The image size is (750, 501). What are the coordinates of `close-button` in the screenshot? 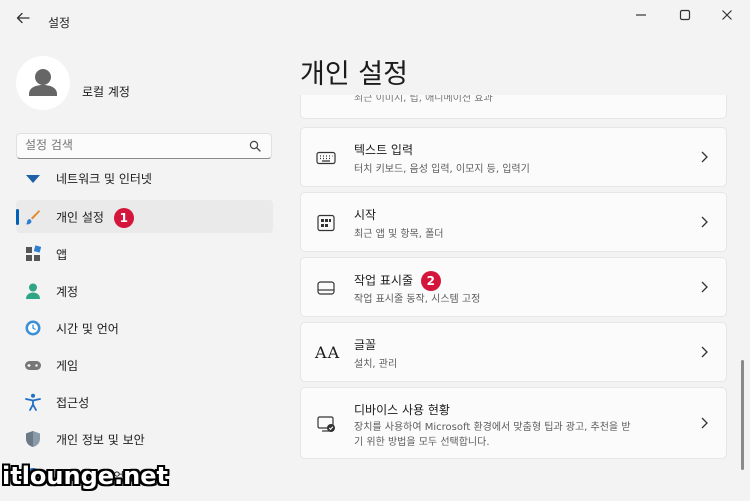 It's located at (727, 17).